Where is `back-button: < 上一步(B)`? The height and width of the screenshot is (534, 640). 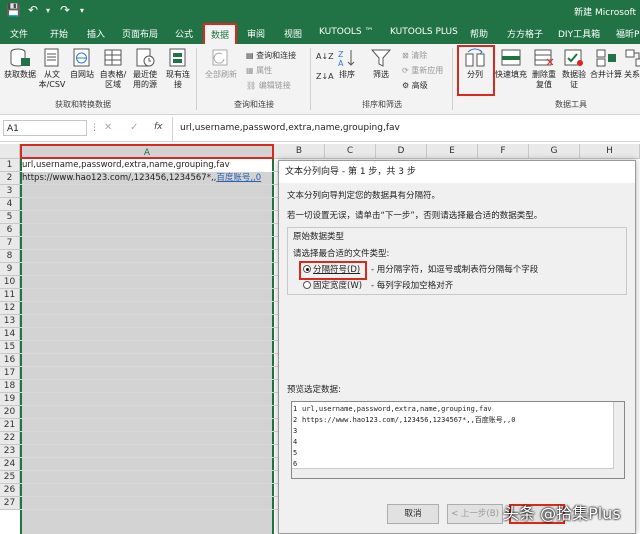
back-button: < 上一步(B) is located at coordinates (475, 514).